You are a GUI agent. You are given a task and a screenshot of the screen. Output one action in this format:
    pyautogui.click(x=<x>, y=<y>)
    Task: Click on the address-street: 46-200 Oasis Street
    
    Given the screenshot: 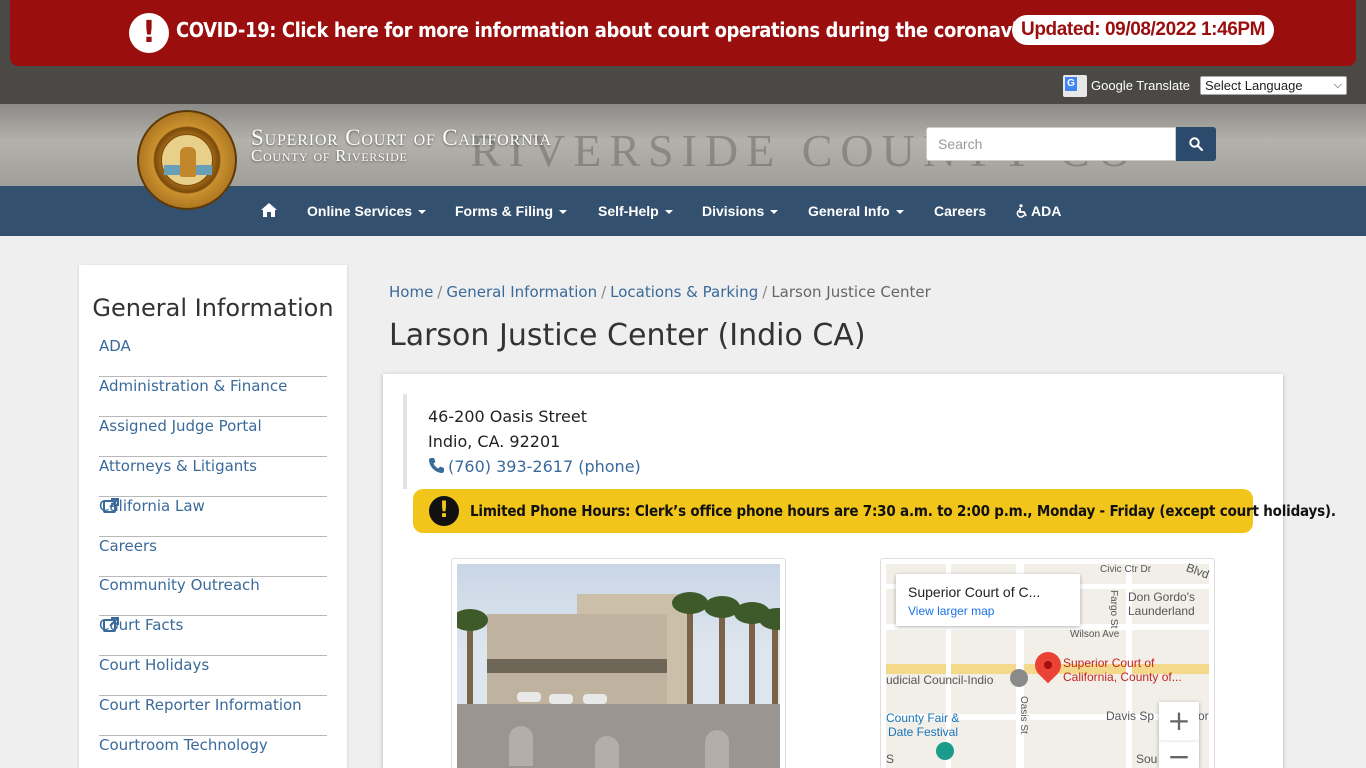 What is the action you would take?
    pyautogui.click(x=507, y=416)
    